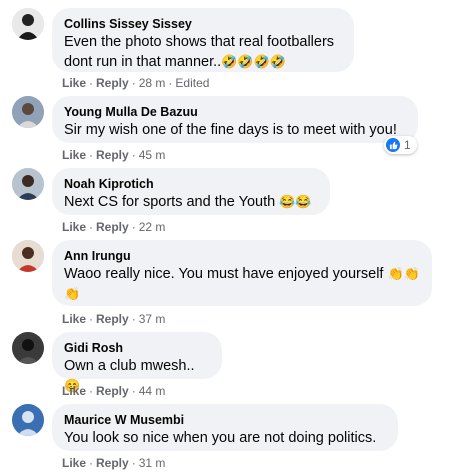  What do you see at coordinates (235, 112) in the screenshot?
I see `commenter-name: Young Mulla De Bazuu` at bounding box center [235, 112].